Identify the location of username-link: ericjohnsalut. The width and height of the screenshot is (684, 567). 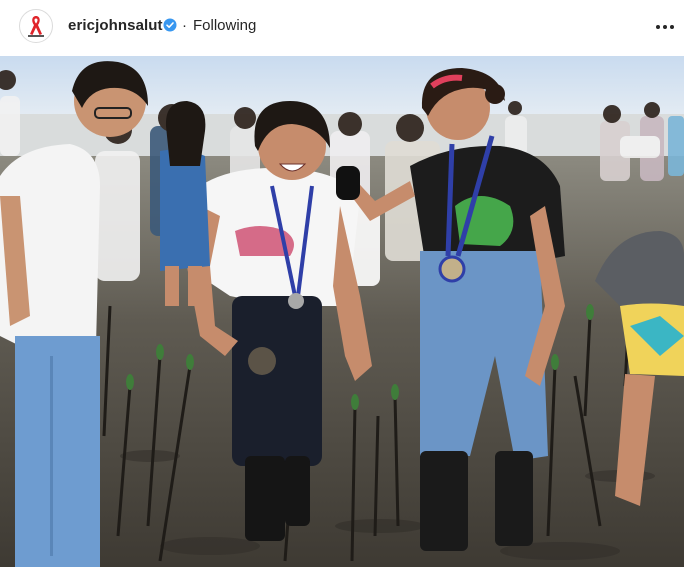
(115, 25).